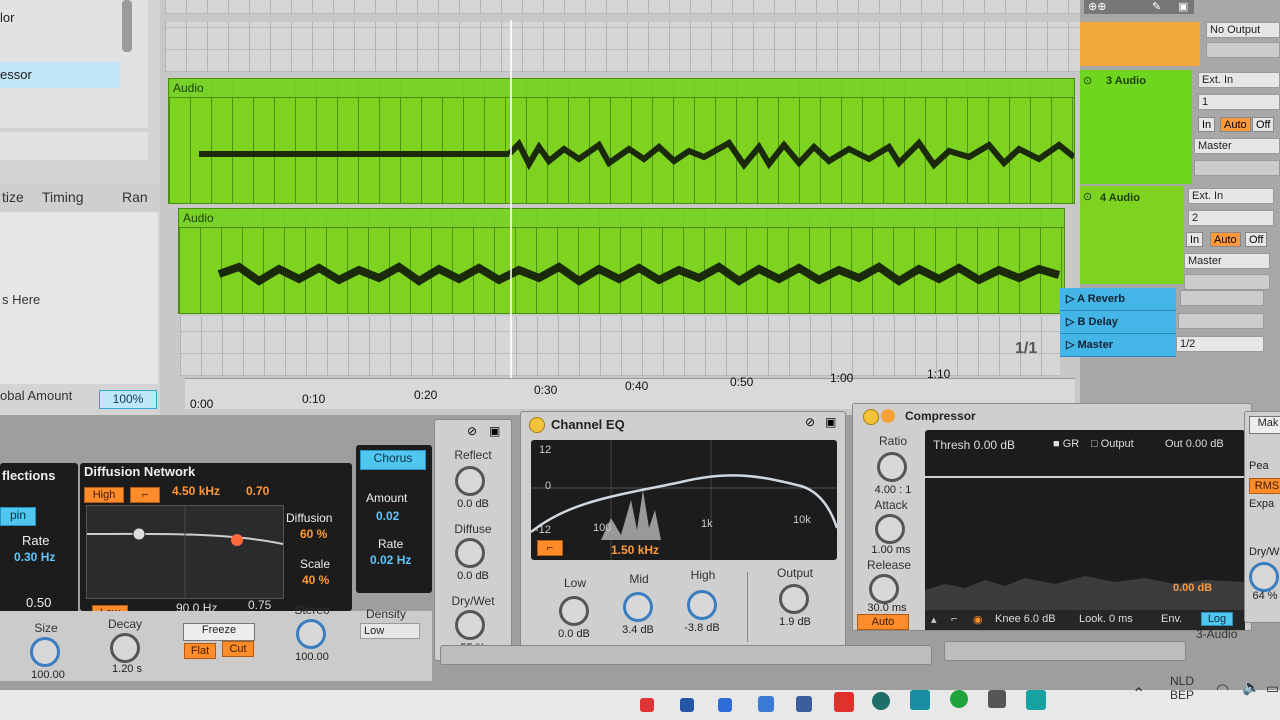 The image size is (1280, 720). What do you see at coordinates (887, 608) in the screenshot?
I see `release-value: 30.0 ms` at bounding box center [887, 608].